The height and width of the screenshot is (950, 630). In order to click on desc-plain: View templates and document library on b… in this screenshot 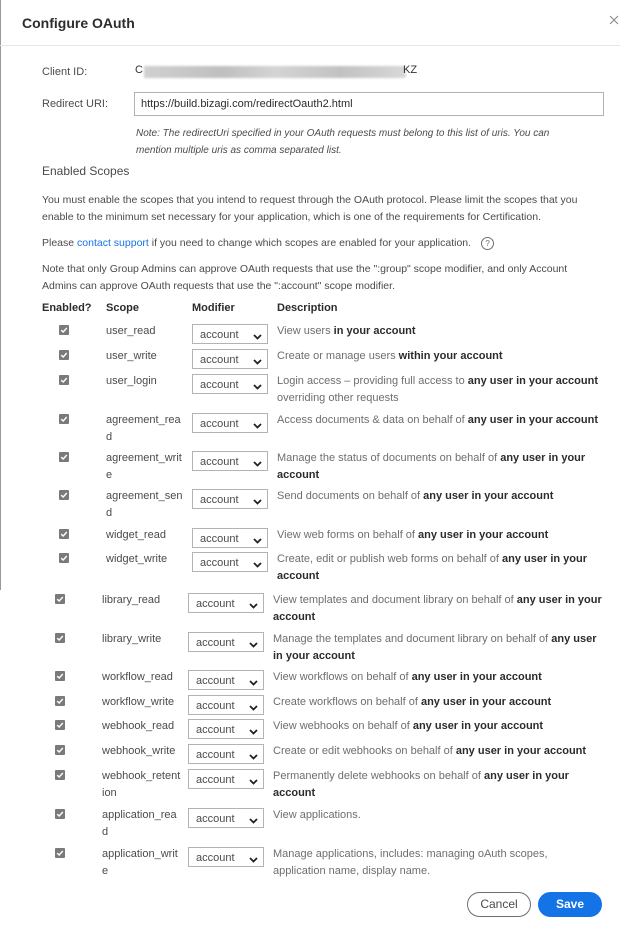, I will do `click(395, 600)`.